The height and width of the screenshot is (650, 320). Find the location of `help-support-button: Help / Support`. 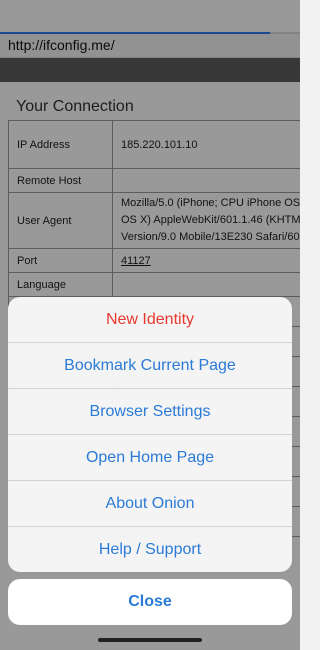

help-support-button: Help / Support is located at coordinates (150, 549).